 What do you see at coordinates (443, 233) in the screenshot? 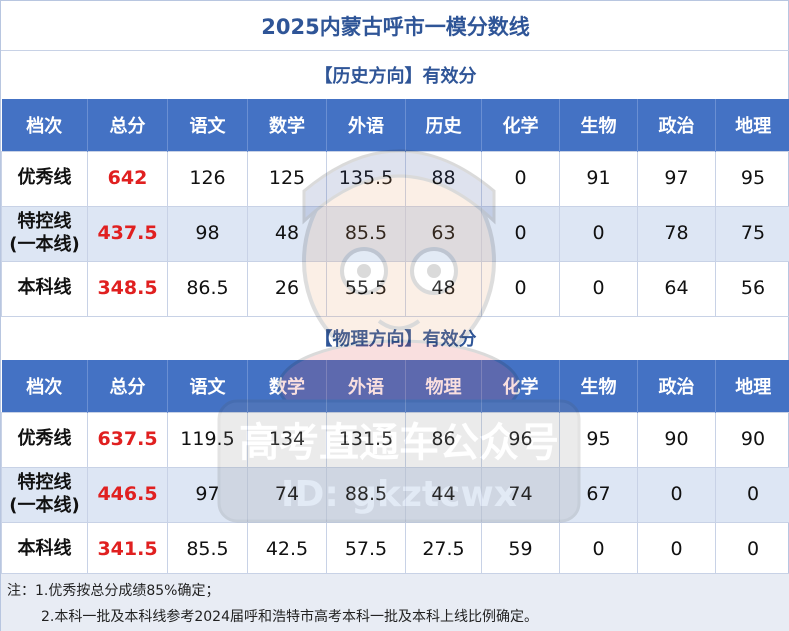
I see `subject-score: 63` at bounding box center [443, 233].